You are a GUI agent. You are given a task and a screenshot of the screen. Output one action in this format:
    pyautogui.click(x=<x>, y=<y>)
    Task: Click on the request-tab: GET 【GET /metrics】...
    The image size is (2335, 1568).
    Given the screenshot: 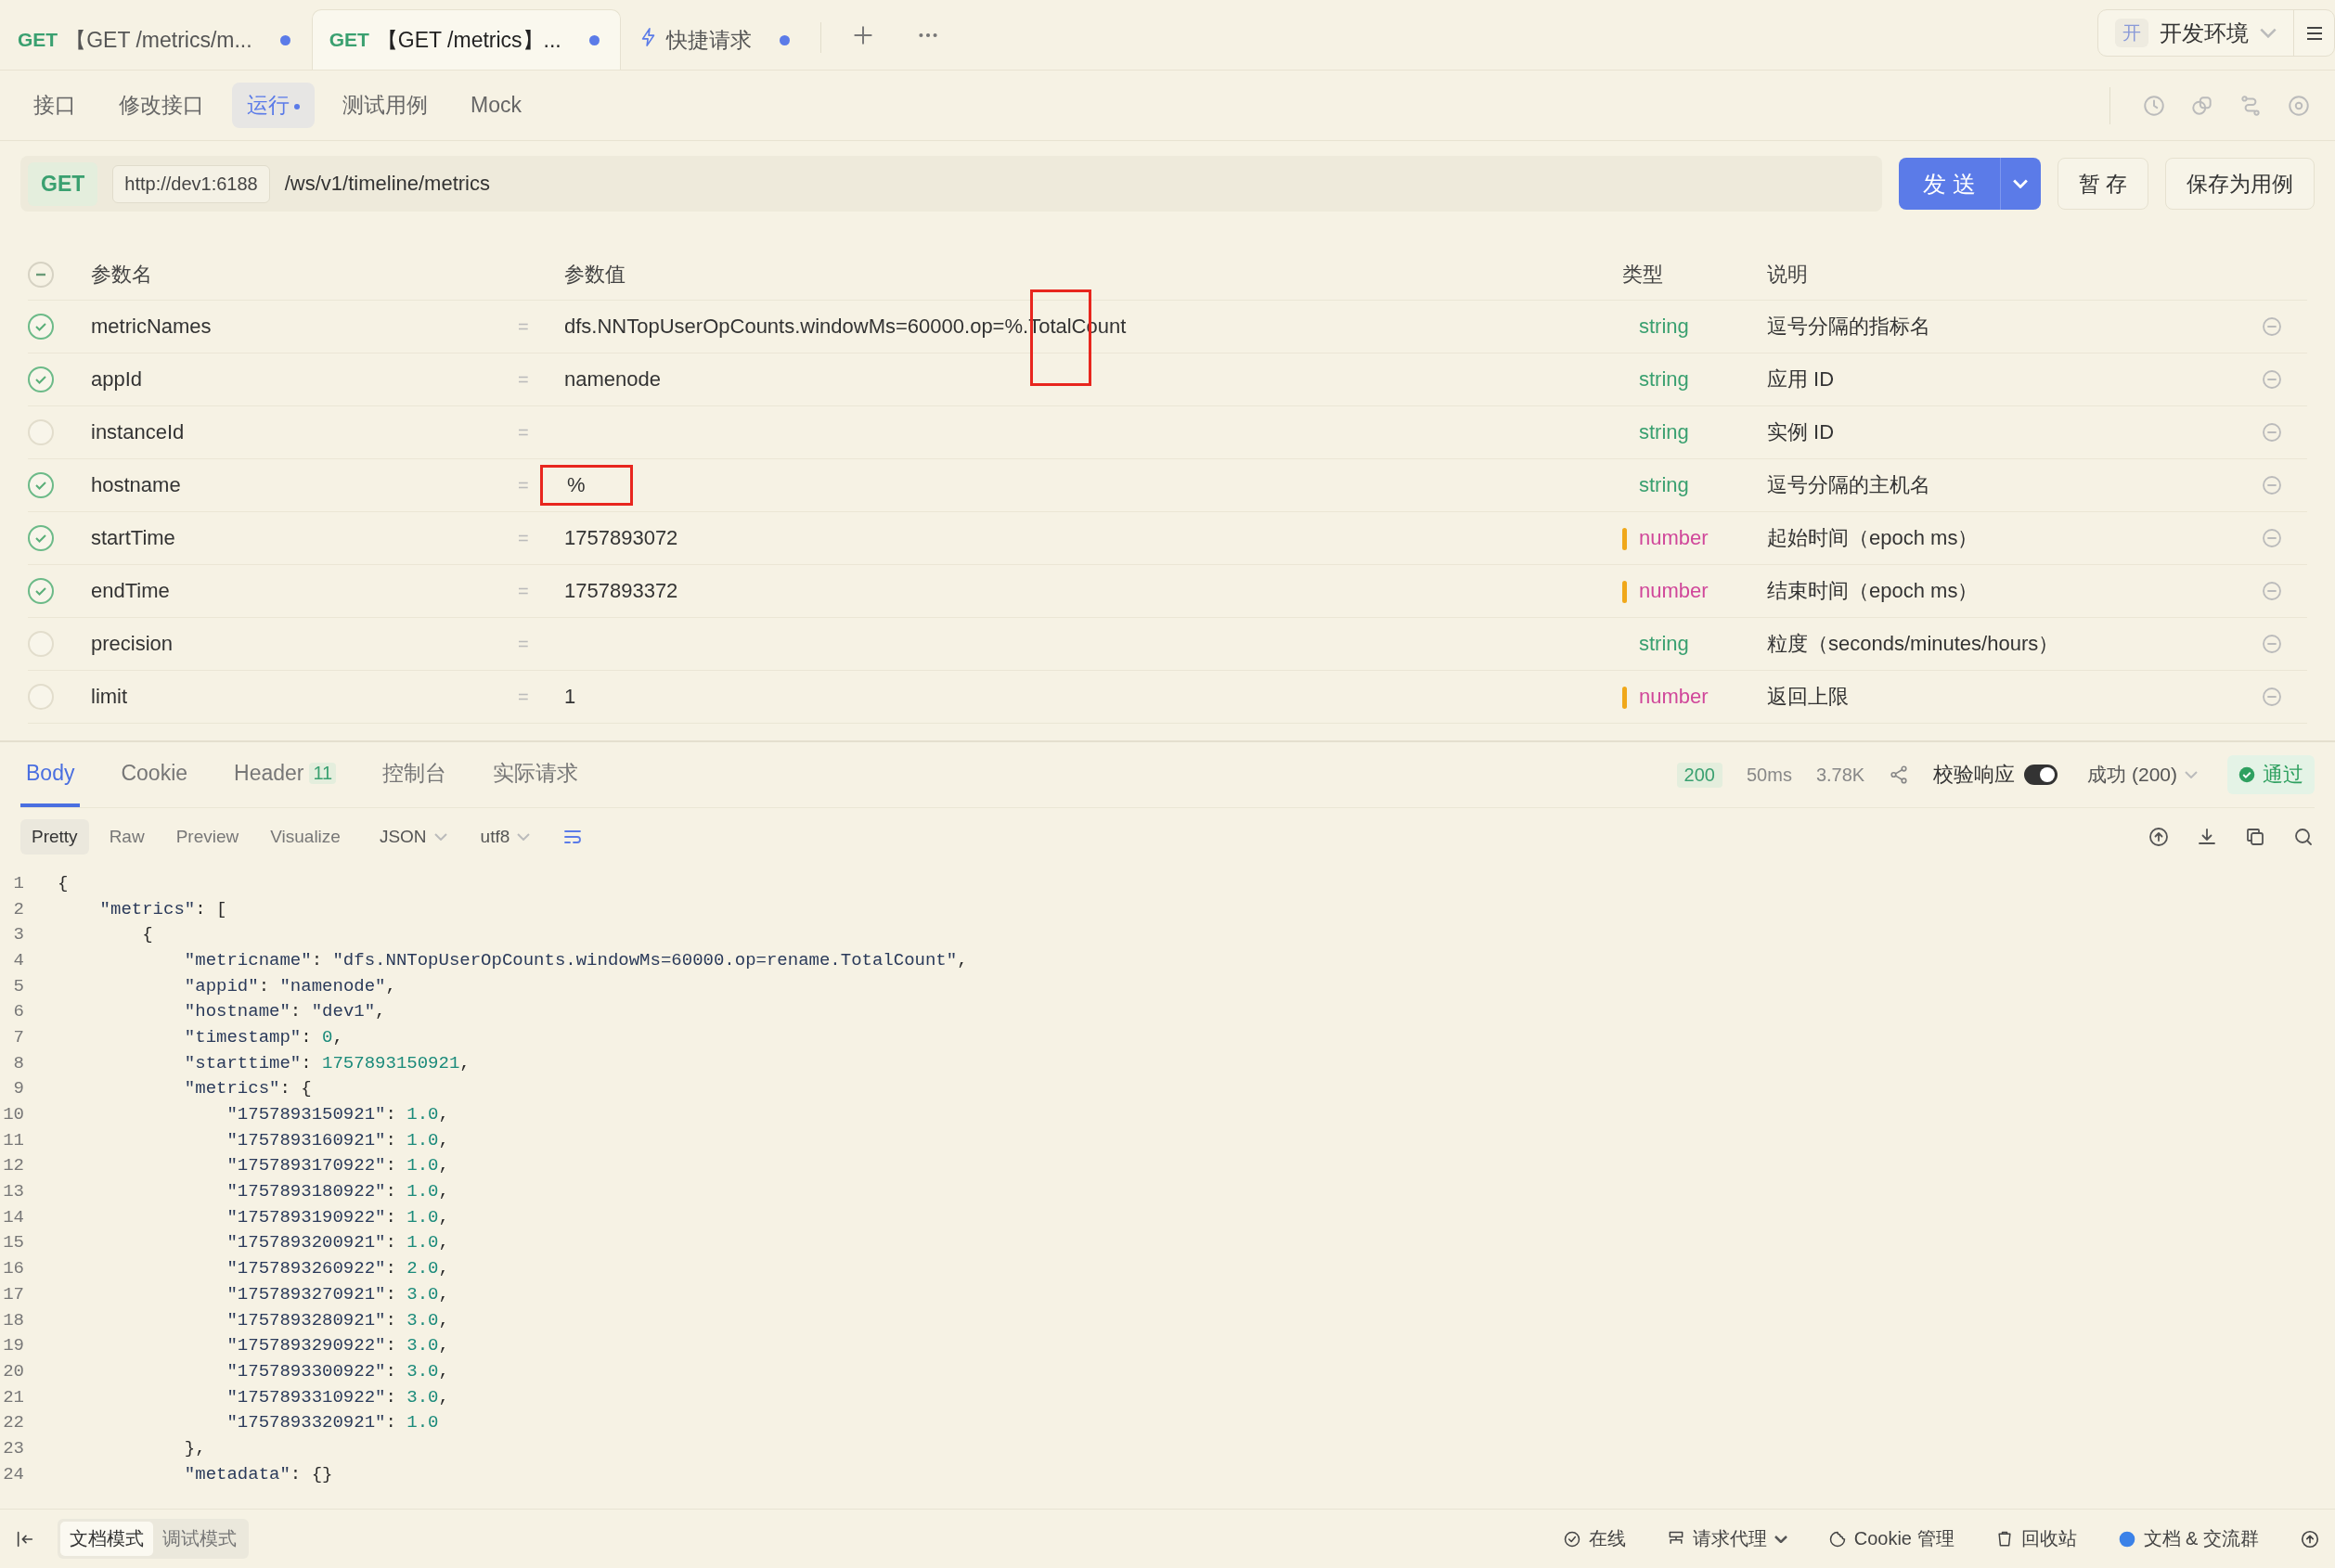 What is the action you would take?
    pyautogui.click(x=466, y=40)
    